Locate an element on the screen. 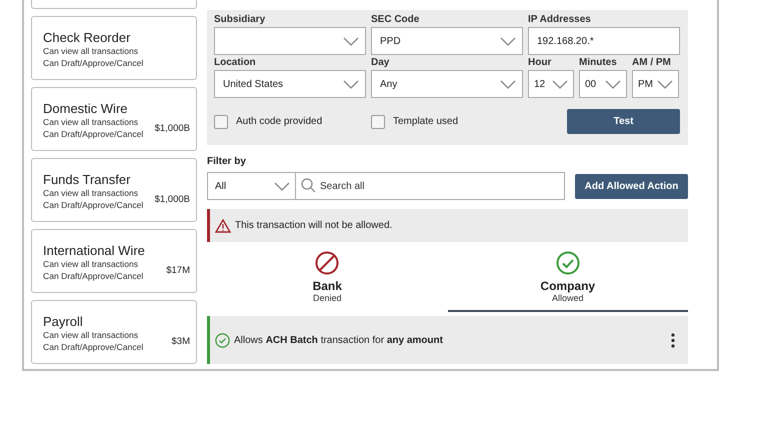 The image size is (768, 432). card-title: International Wire is located at coordinates (94, 250).